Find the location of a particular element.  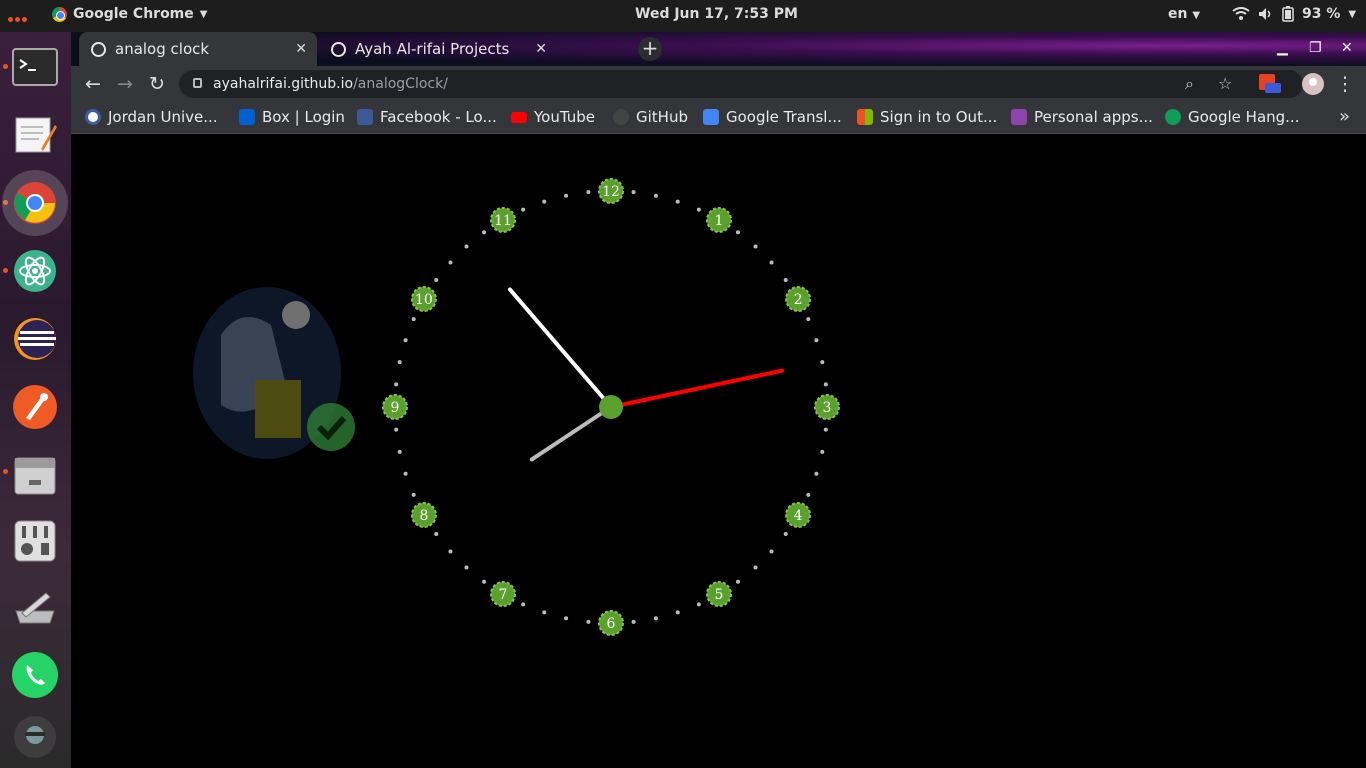

status-icons: 93 % ▼ is located at coordinates (1294, 14).